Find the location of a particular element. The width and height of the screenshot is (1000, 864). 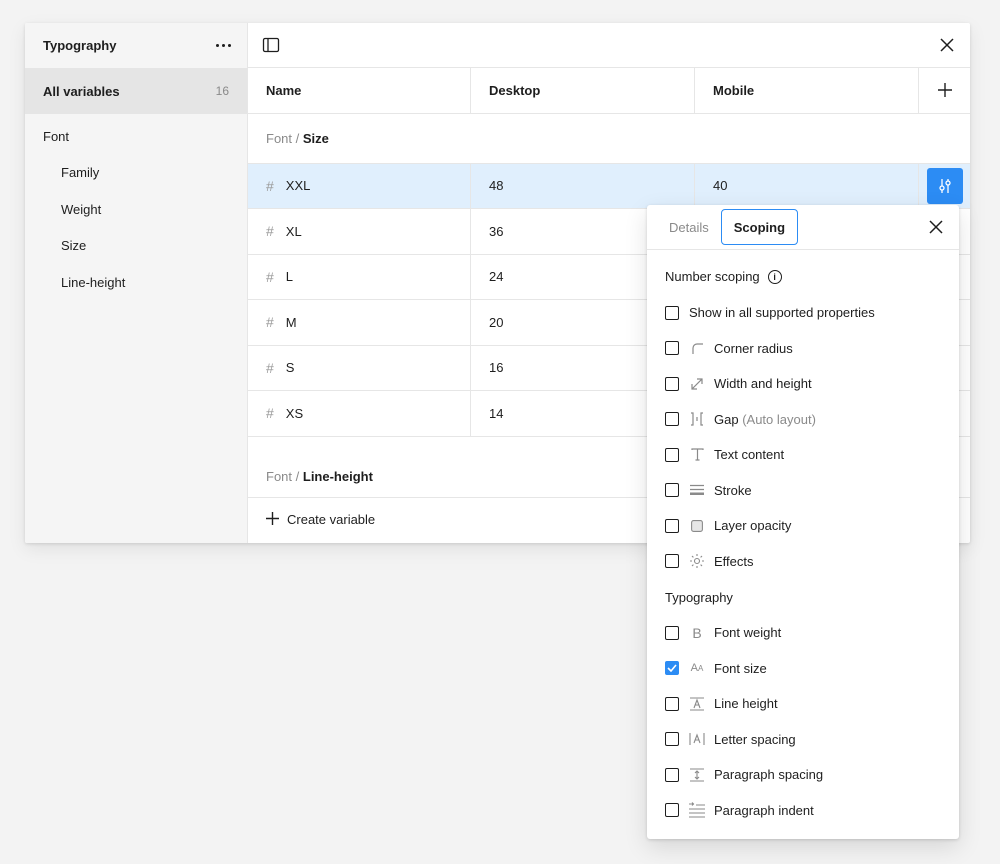

scope-option-paragraph-spacing: Paragraph spacing is located at coordinates (803, 775).